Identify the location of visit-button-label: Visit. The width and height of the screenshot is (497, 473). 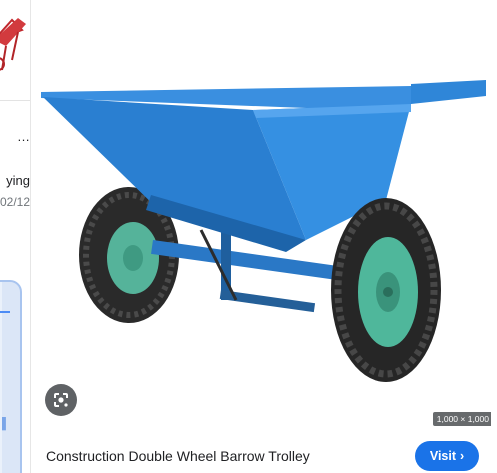
(442, 456).